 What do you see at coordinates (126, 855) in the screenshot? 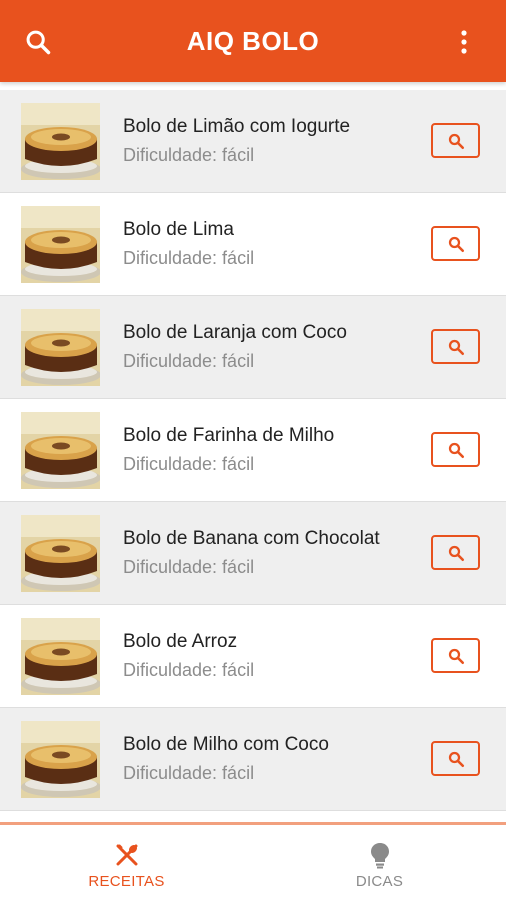
I see `fork-knife-icon` at bounding box center [126, 855].